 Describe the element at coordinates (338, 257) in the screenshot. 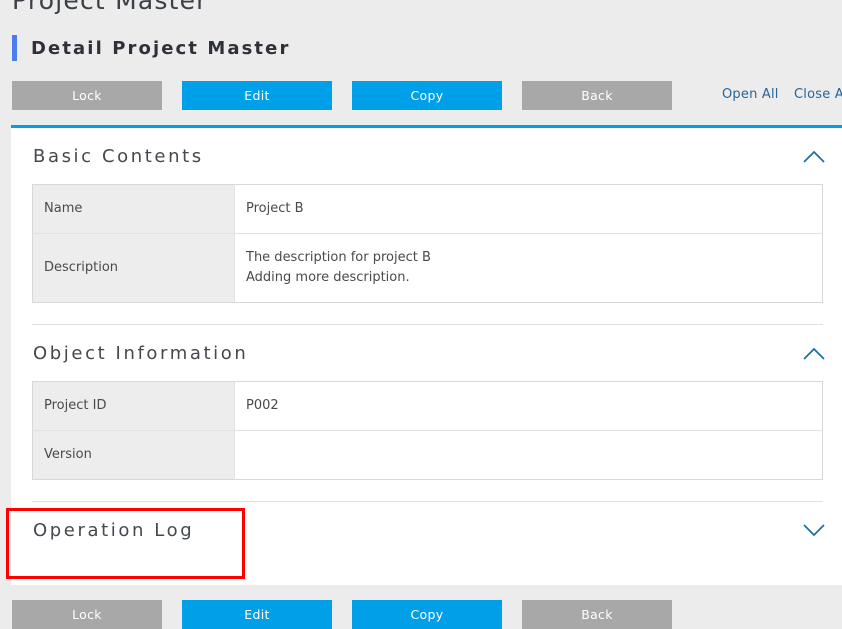

I see `row-value-line: The description for project B` at that location.